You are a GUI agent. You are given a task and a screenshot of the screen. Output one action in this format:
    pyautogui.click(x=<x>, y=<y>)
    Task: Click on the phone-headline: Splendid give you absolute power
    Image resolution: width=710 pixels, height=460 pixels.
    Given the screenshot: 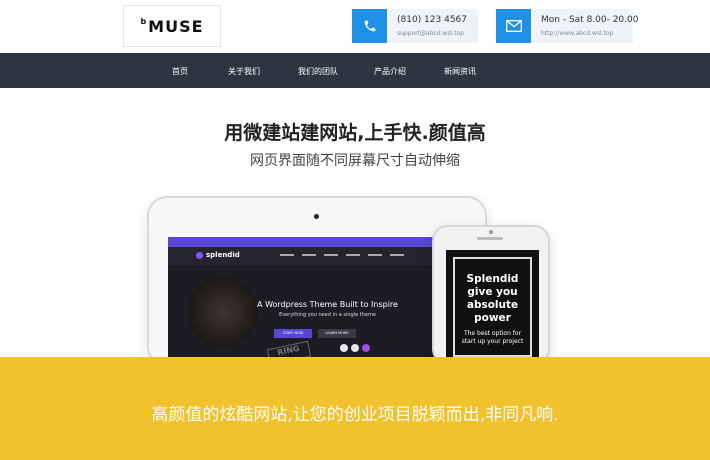 What is the action you would take?
    pyautogui.click(x=492, y=299)
    